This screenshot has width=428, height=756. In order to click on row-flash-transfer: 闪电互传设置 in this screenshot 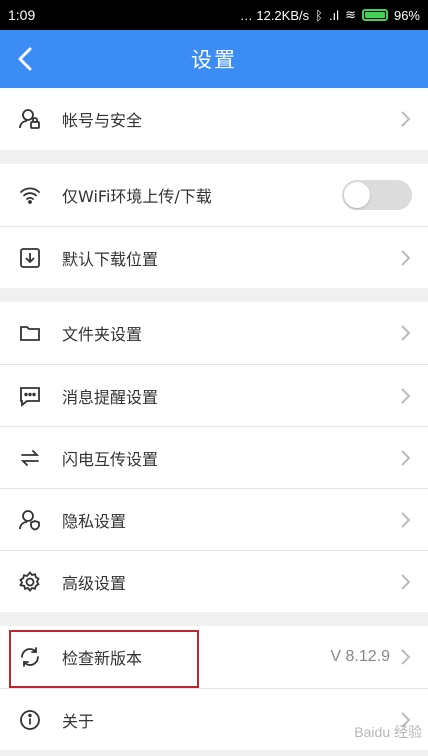, I will do `click(214, 457)`.